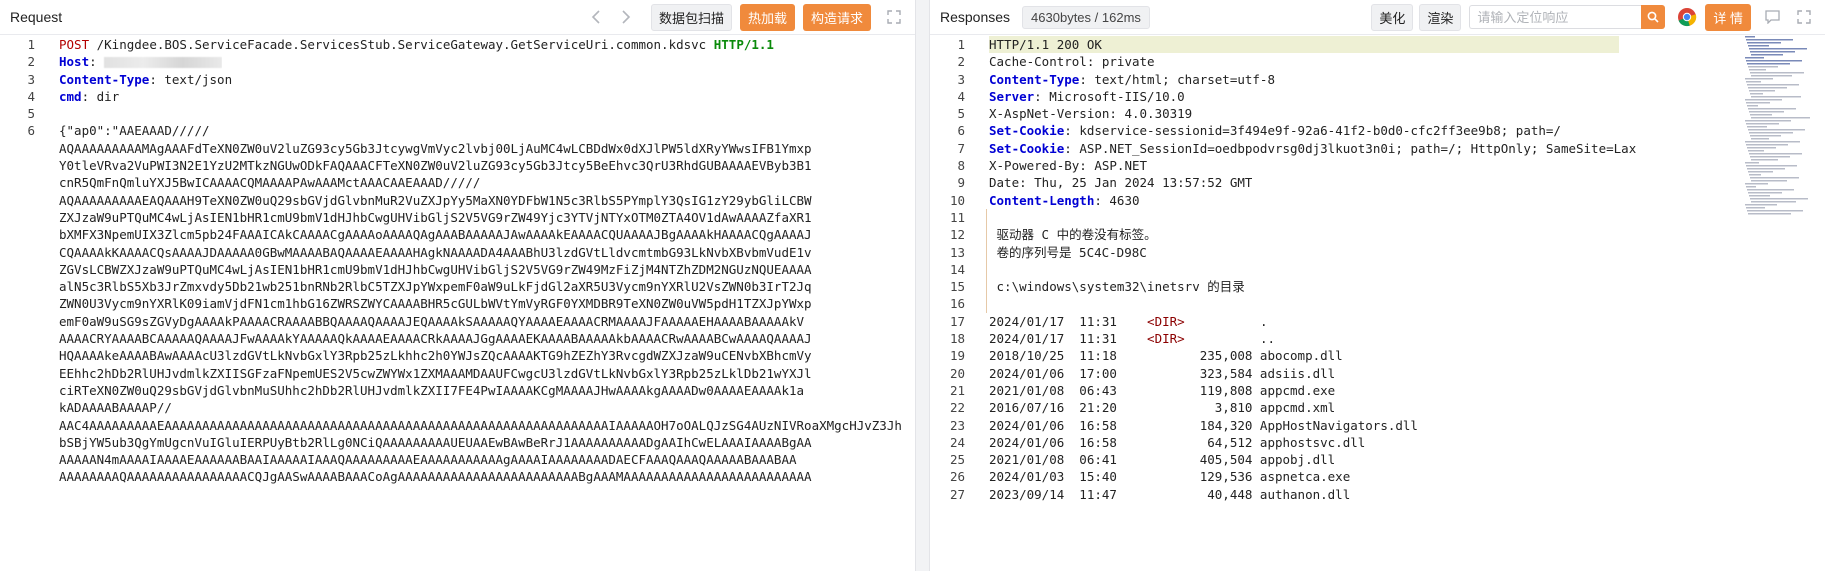 Image resolution: width=1825 pixels, height=571 pixels. What do you see at coordinates (1782, 126) in the screenshot?
I see `code-minimap` at bounding box center [1782, 126].